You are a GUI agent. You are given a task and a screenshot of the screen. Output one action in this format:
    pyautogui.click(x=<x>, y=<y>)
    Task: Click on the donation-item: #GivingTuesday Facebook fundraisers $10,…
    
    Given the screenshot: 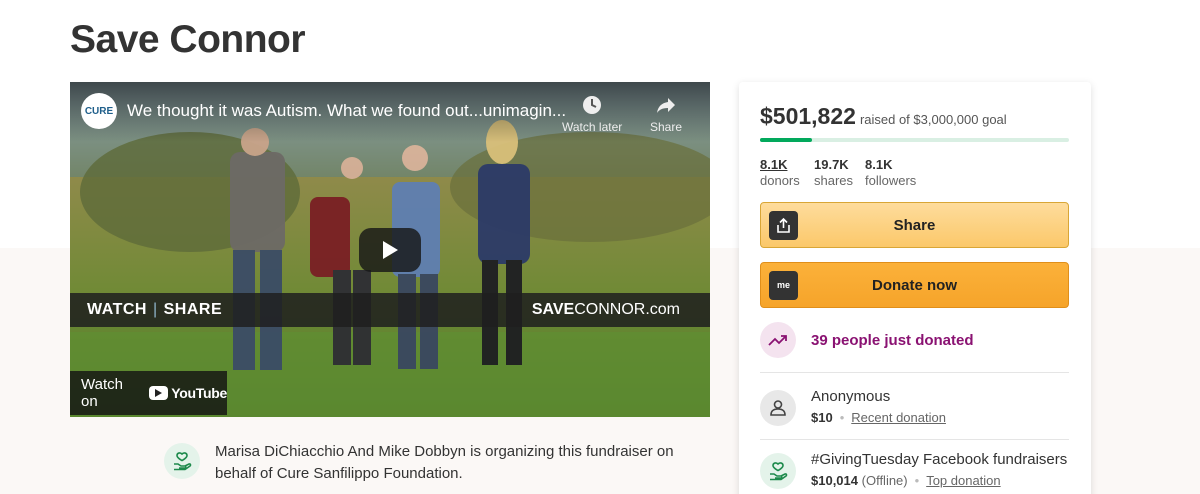 What is the action you would take?
    pyautogui.click(x=913, y=470)
    